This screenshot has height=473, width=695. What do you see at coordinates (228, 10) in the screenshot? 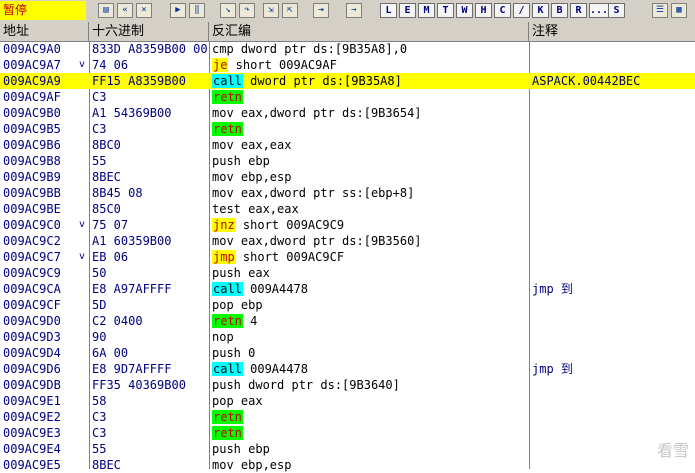
I see `step-into-icon: ↘` at bounding box center [228, 10].